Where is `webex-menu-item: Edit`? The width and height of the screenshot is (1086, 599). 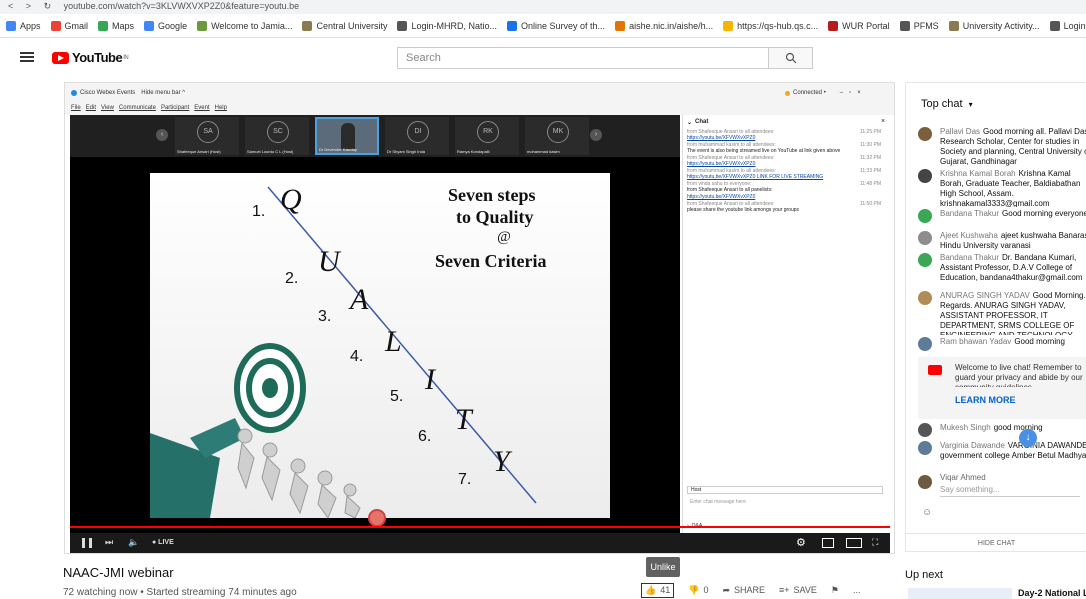 webex-menu-item: Edit is located at coordinates (91, 108).